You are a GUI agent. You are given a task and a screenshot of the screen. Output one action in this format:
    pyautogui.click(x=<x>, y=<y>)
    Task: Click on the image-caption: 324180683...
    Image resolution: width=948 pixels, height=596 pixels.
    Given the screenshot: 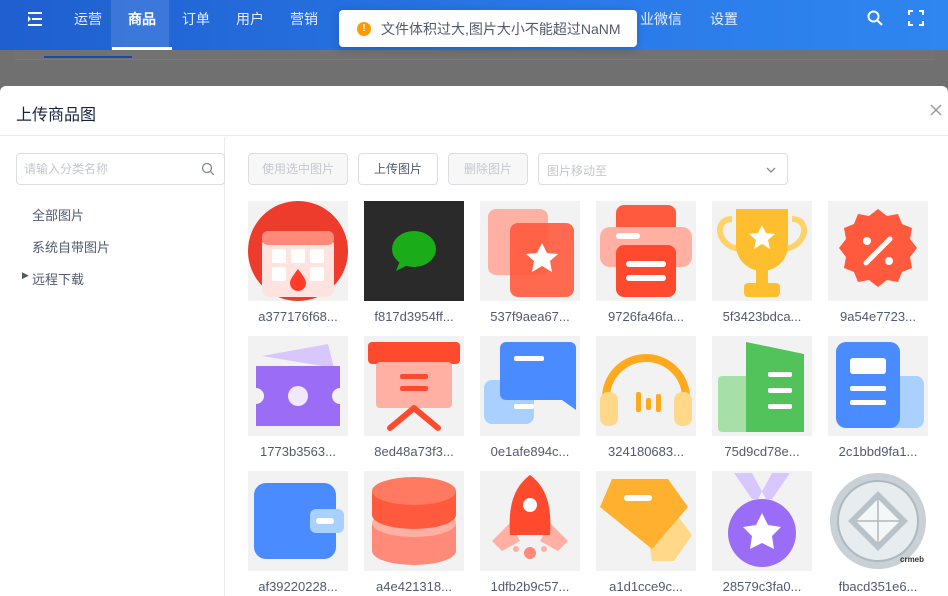 What is the action you would take?
    pyautogui.click(x=646, y=451)
    